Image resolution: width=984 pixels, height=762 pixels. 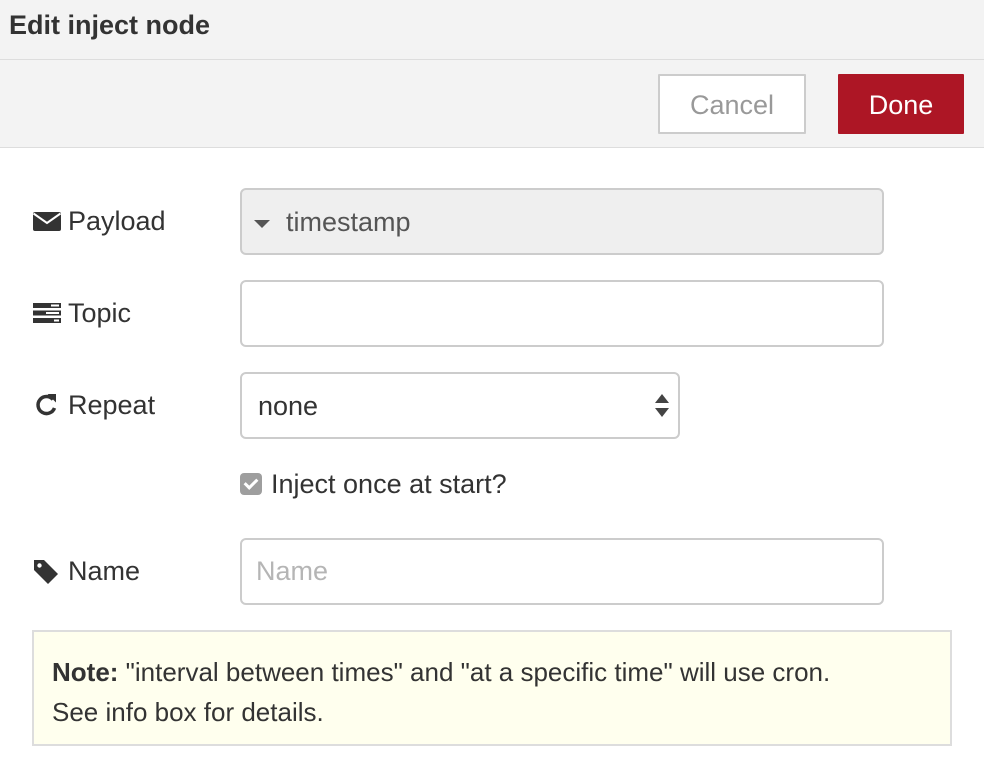 What do you see at coordinates (47, 221) in the screenshot?
I see `envelope-icon` at bounding box center [47, 221].